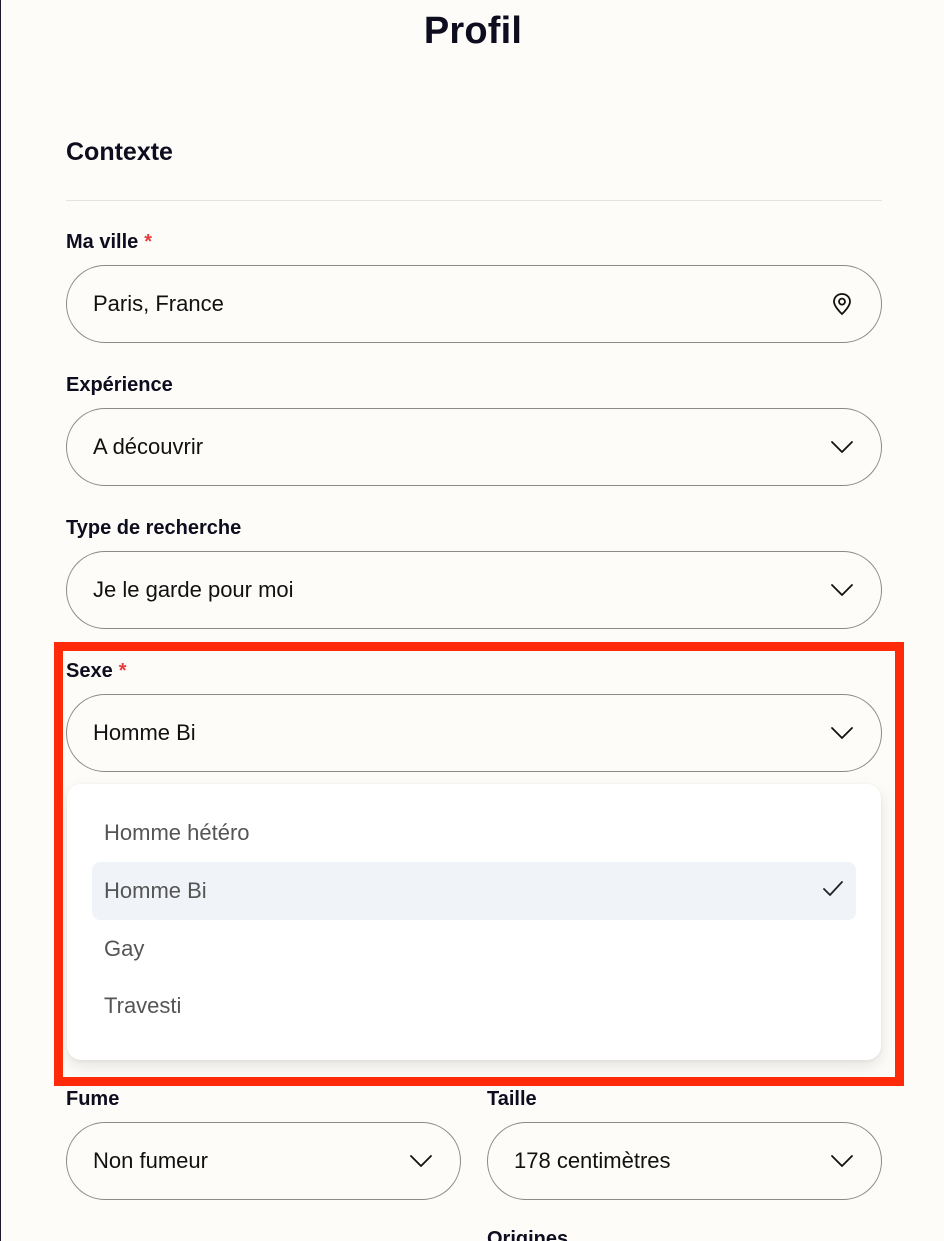 This screenshot has width=944, height=1241. Describe the element at coordinates (528, 1234) in the screenshot. I see `origins-label: Origines` at that location.